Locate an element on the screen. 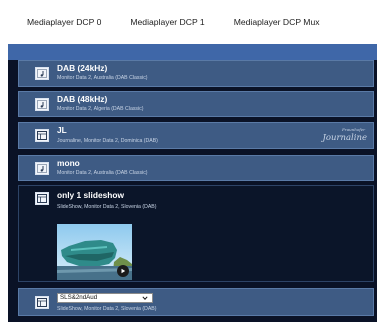 This screenshot has height=322, width=377. service-title: mono is located at coordinates (68, 163).